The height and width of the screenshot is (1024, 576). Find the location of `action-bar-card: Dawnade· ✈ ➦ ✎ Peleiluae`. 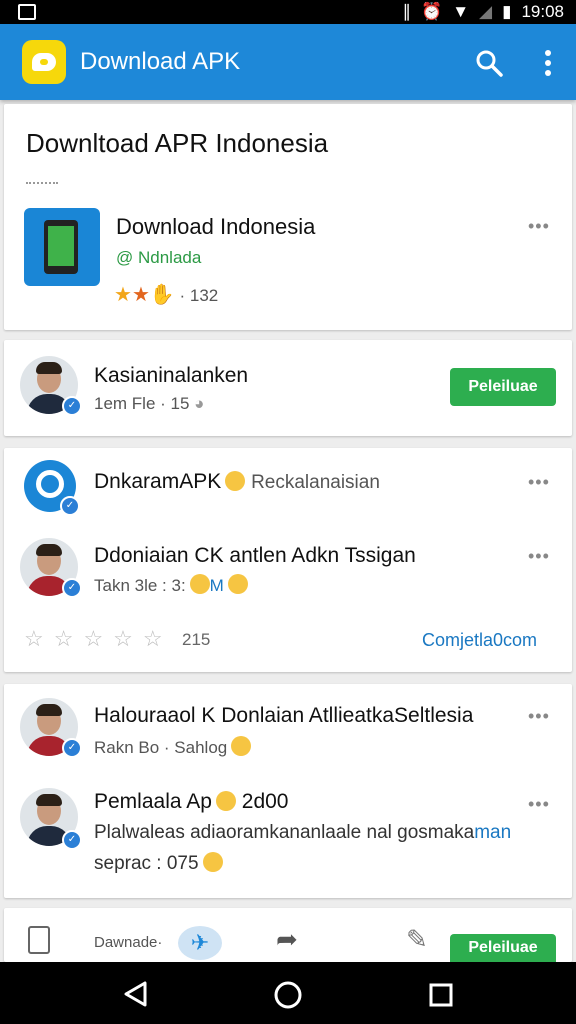

action-bar-card: Dawnade· ✈ ➦ ✎ Peleiluae is located at coordinates (288, 935).